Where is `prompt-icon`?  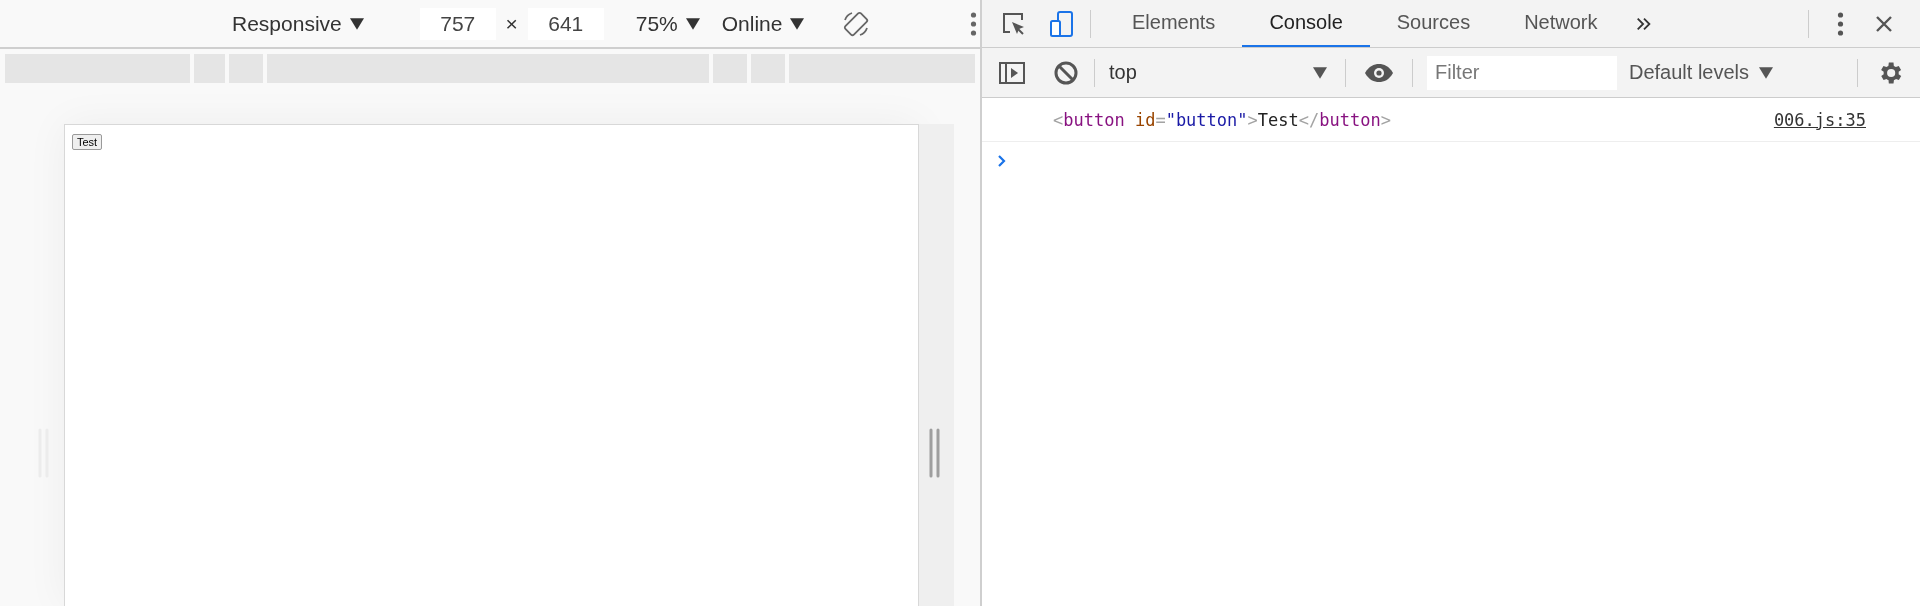
prompt-icon is located at coordinates (1002, 161).